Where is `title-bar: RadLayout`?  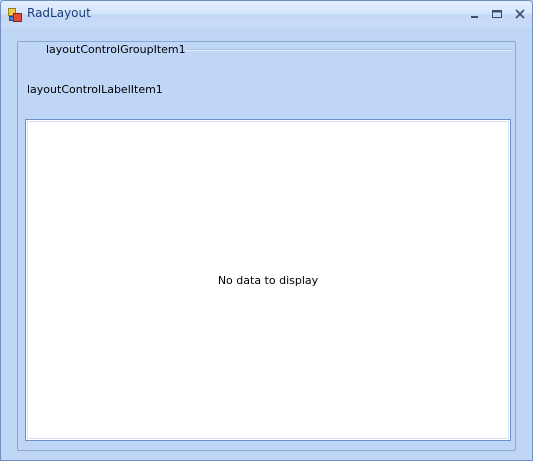
title-bar: RadLayout is located at coordinates (266, 14).